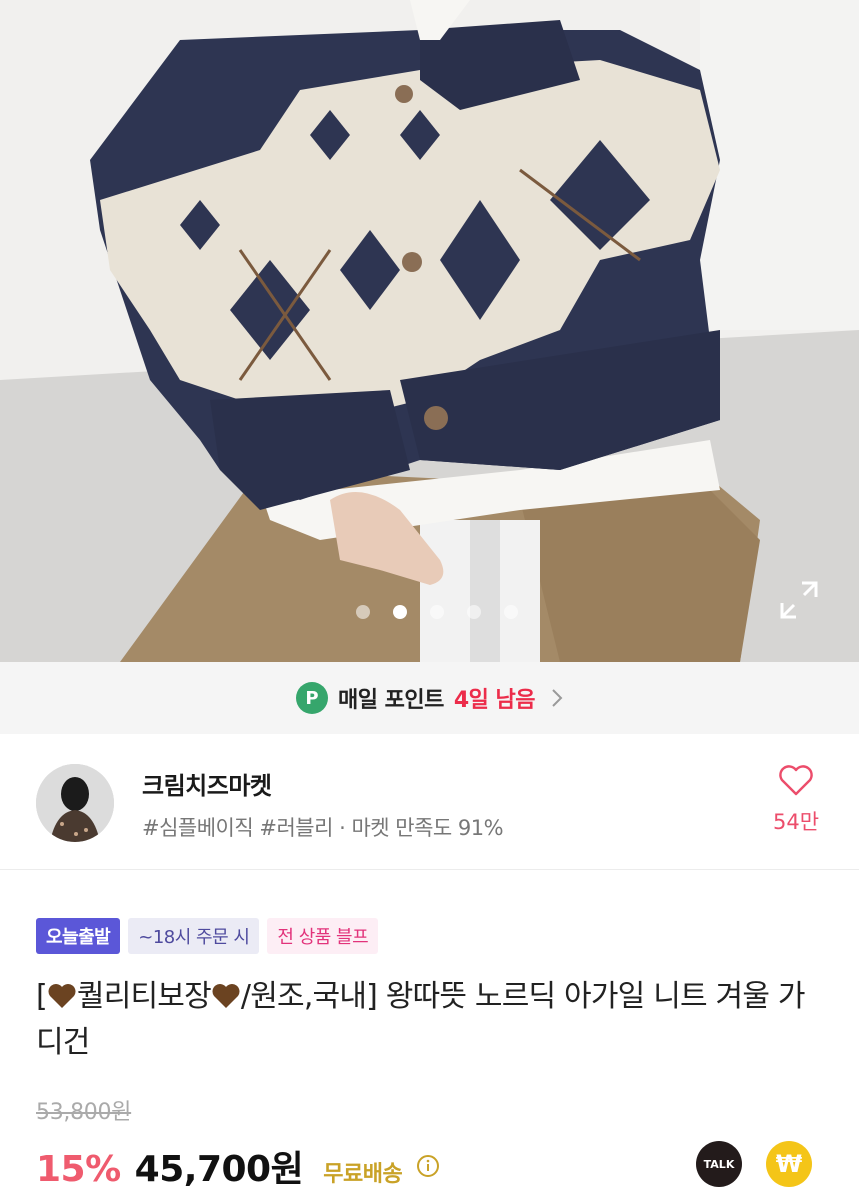 This screenshot has width=859, height=1200. I want to click on free-shipping-label: 무료배송, so click(363, 1174).